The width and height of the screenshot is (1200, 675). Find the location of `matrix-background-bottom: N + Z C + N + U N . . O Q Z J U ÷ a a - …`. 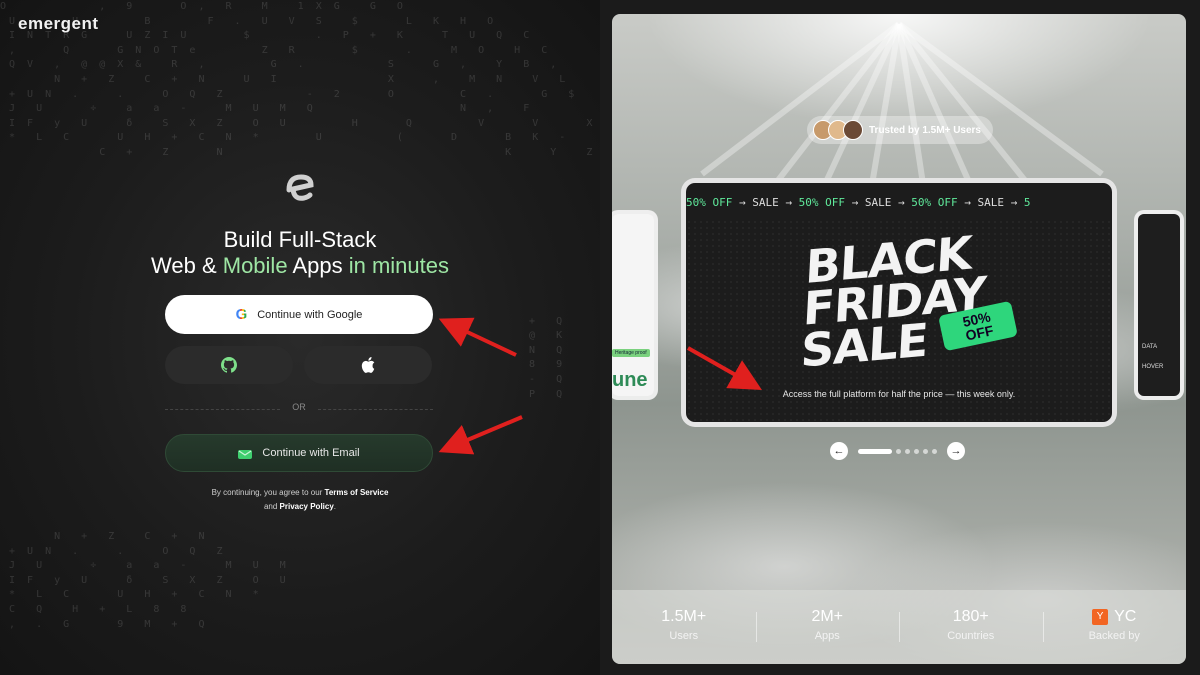

matrix-background-bottom: N + Z C + N + U N . . O Q Z J U ÷ a a - … is located at coordinates (149, 580).